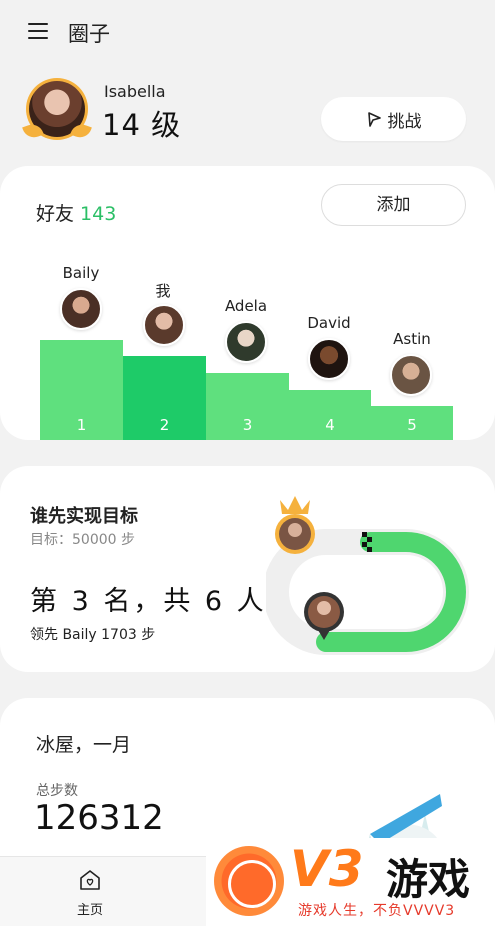  I want to click on rank-number-5: 5, so click(412, 425).